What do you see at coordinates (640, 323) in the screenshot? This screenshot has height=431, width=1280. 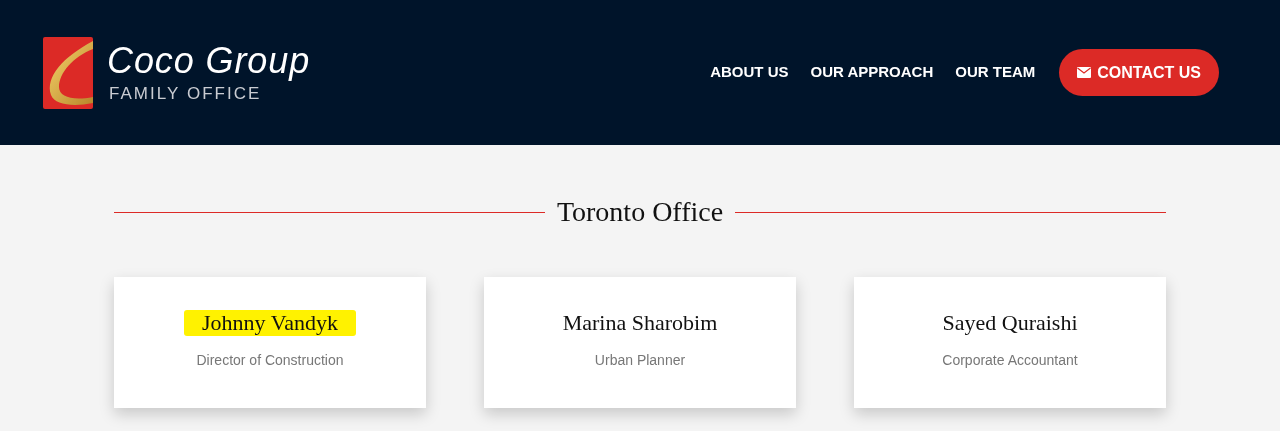 I see `member-name: Marina Sharobim` at bounding box center [640, 323].